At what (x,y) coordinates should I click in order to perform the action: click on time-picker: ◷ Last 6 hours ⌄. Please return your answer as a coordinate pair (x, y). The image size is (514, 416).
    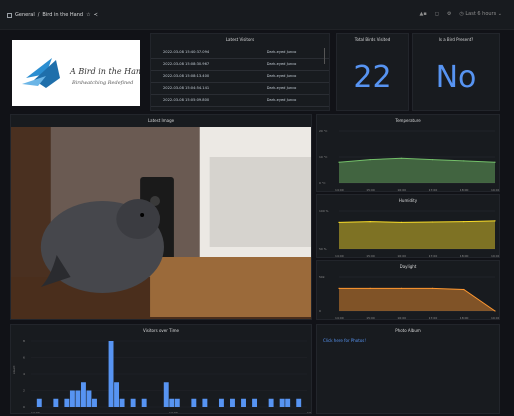
    Looking at the image, I should click on (480, 14).